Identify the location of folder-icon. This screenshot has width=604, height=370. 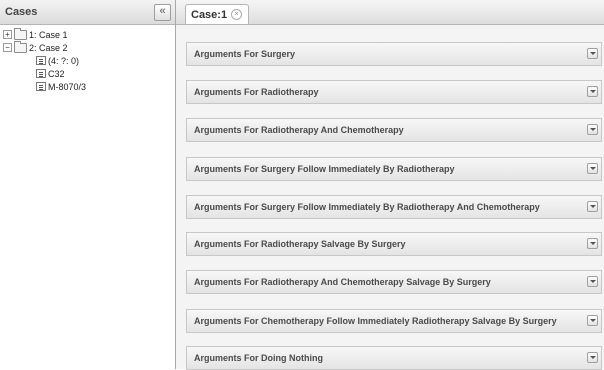
(20, 33).